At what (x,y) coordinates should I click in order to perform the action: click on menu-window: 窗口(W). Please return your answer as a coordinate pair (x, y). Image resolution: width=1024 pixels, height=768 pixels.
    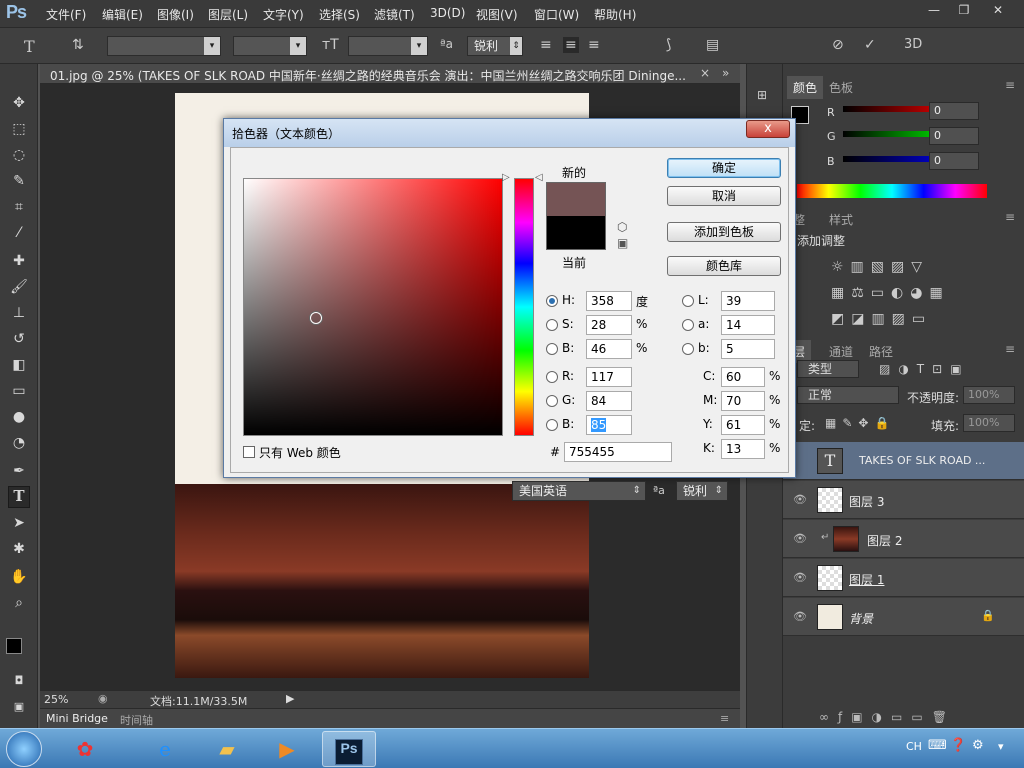
    Looking at the image, I should click on (556, 14).